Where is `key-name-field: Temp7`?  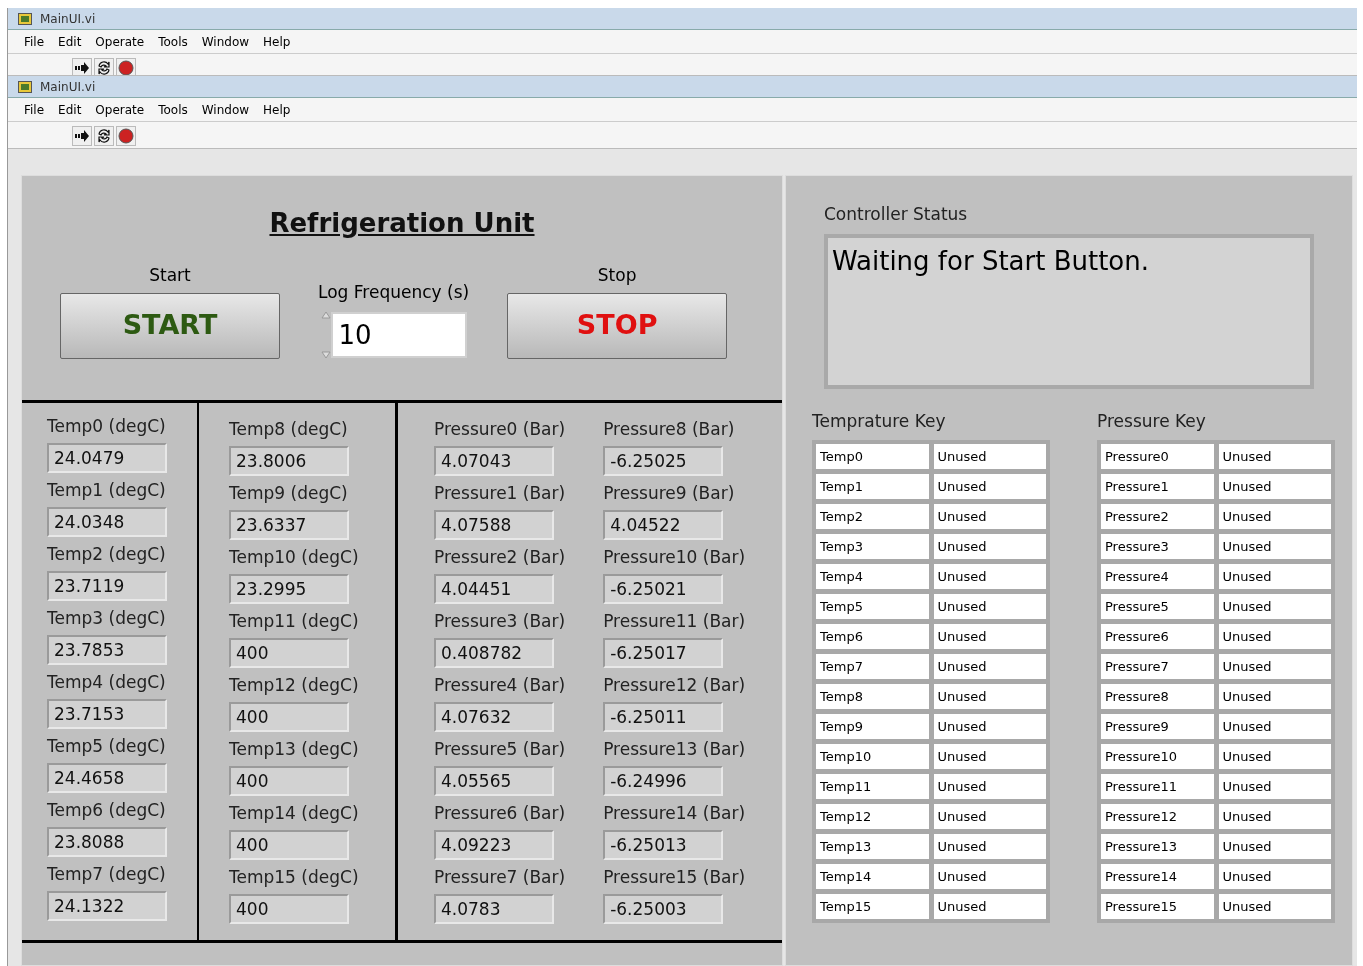 key-name-field: Temp7 is located at coordinates (872, 666).